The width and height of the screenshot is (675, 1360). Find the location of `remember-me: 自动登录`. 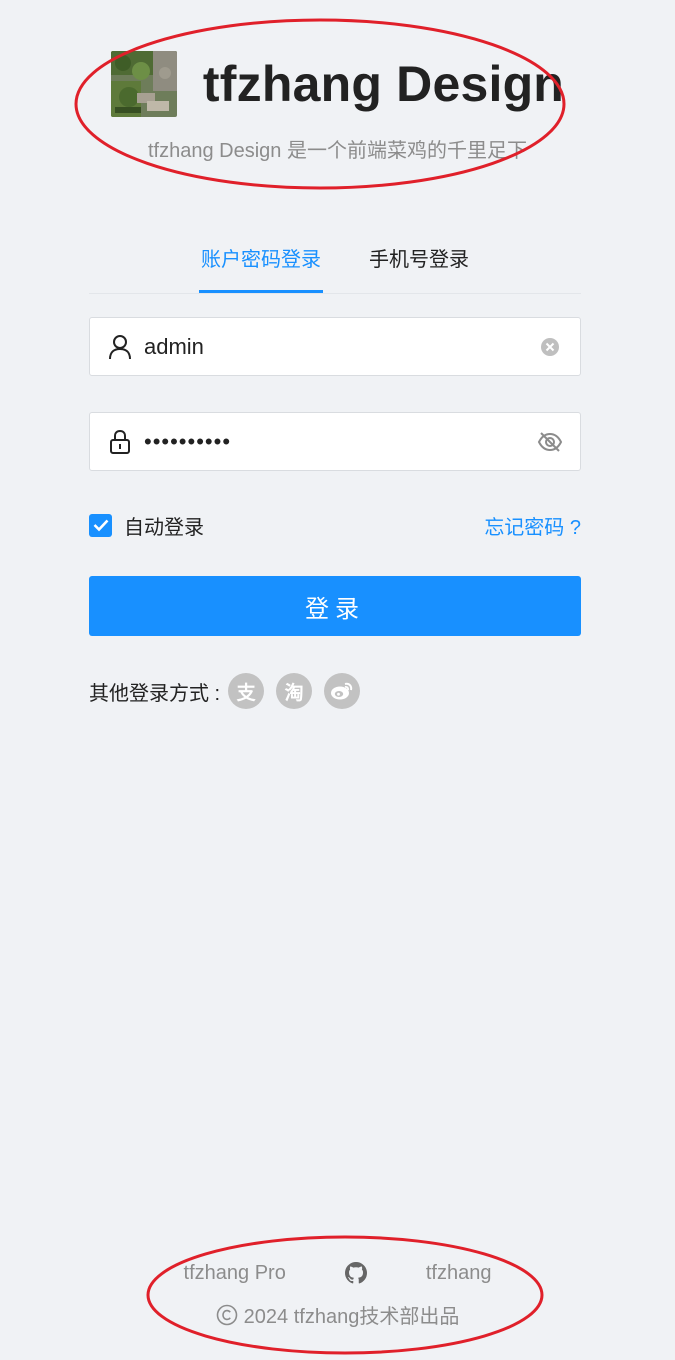

remember-me: 自动登录 is located at coordinates (146, 525).